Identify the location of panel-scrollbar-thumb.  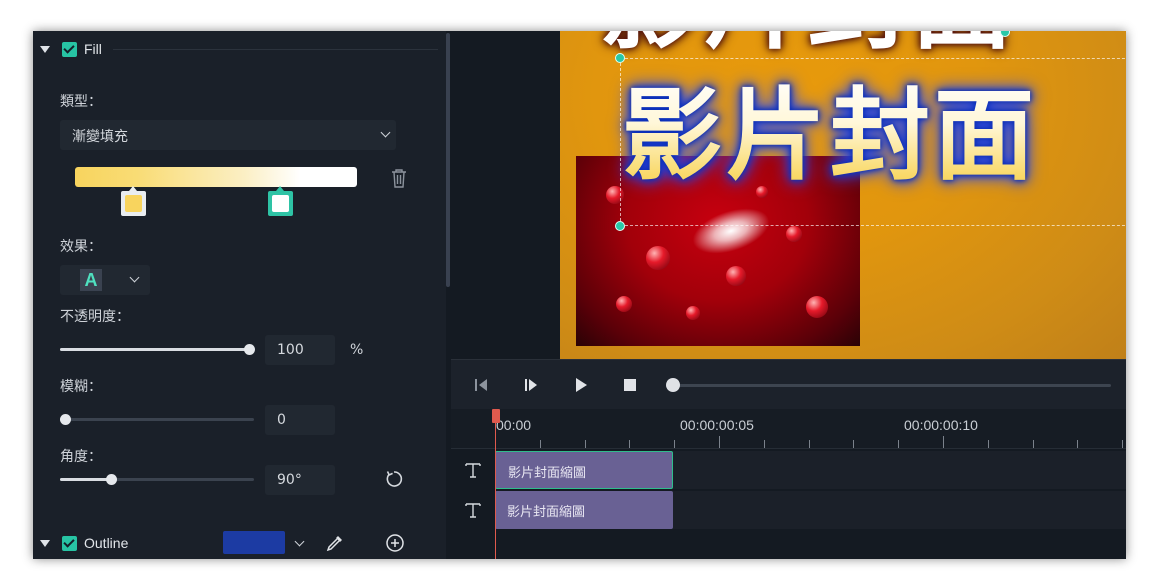
(448, 160).